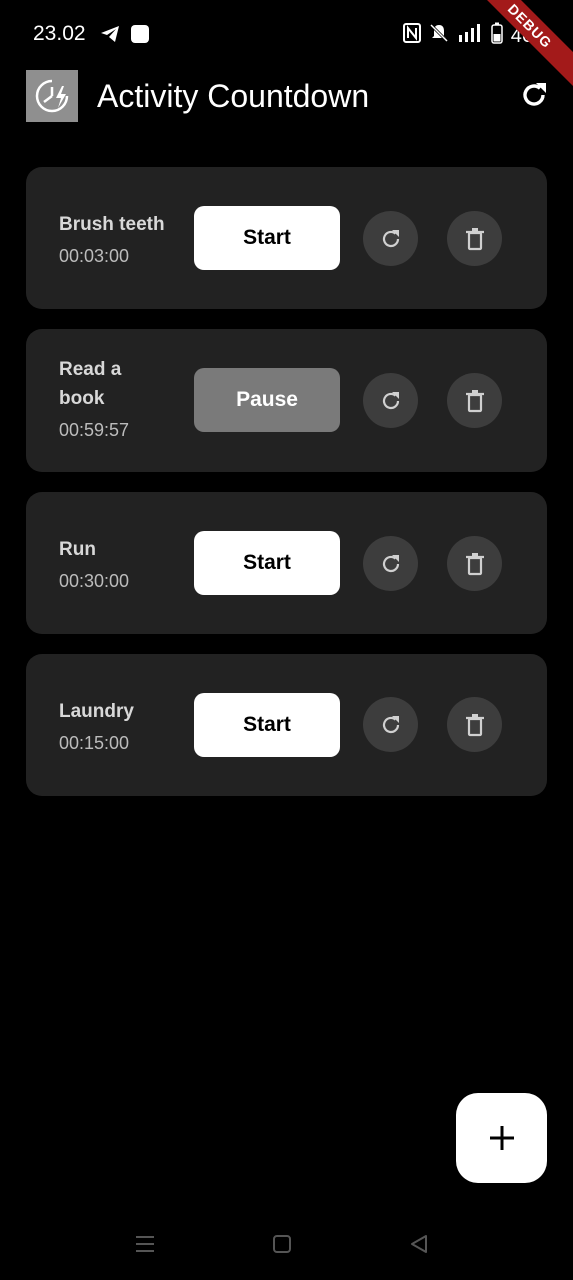  Describe the element at coordinates (112, 224) in the screenshot. I see `activity-name: Brush teeth` at that location.